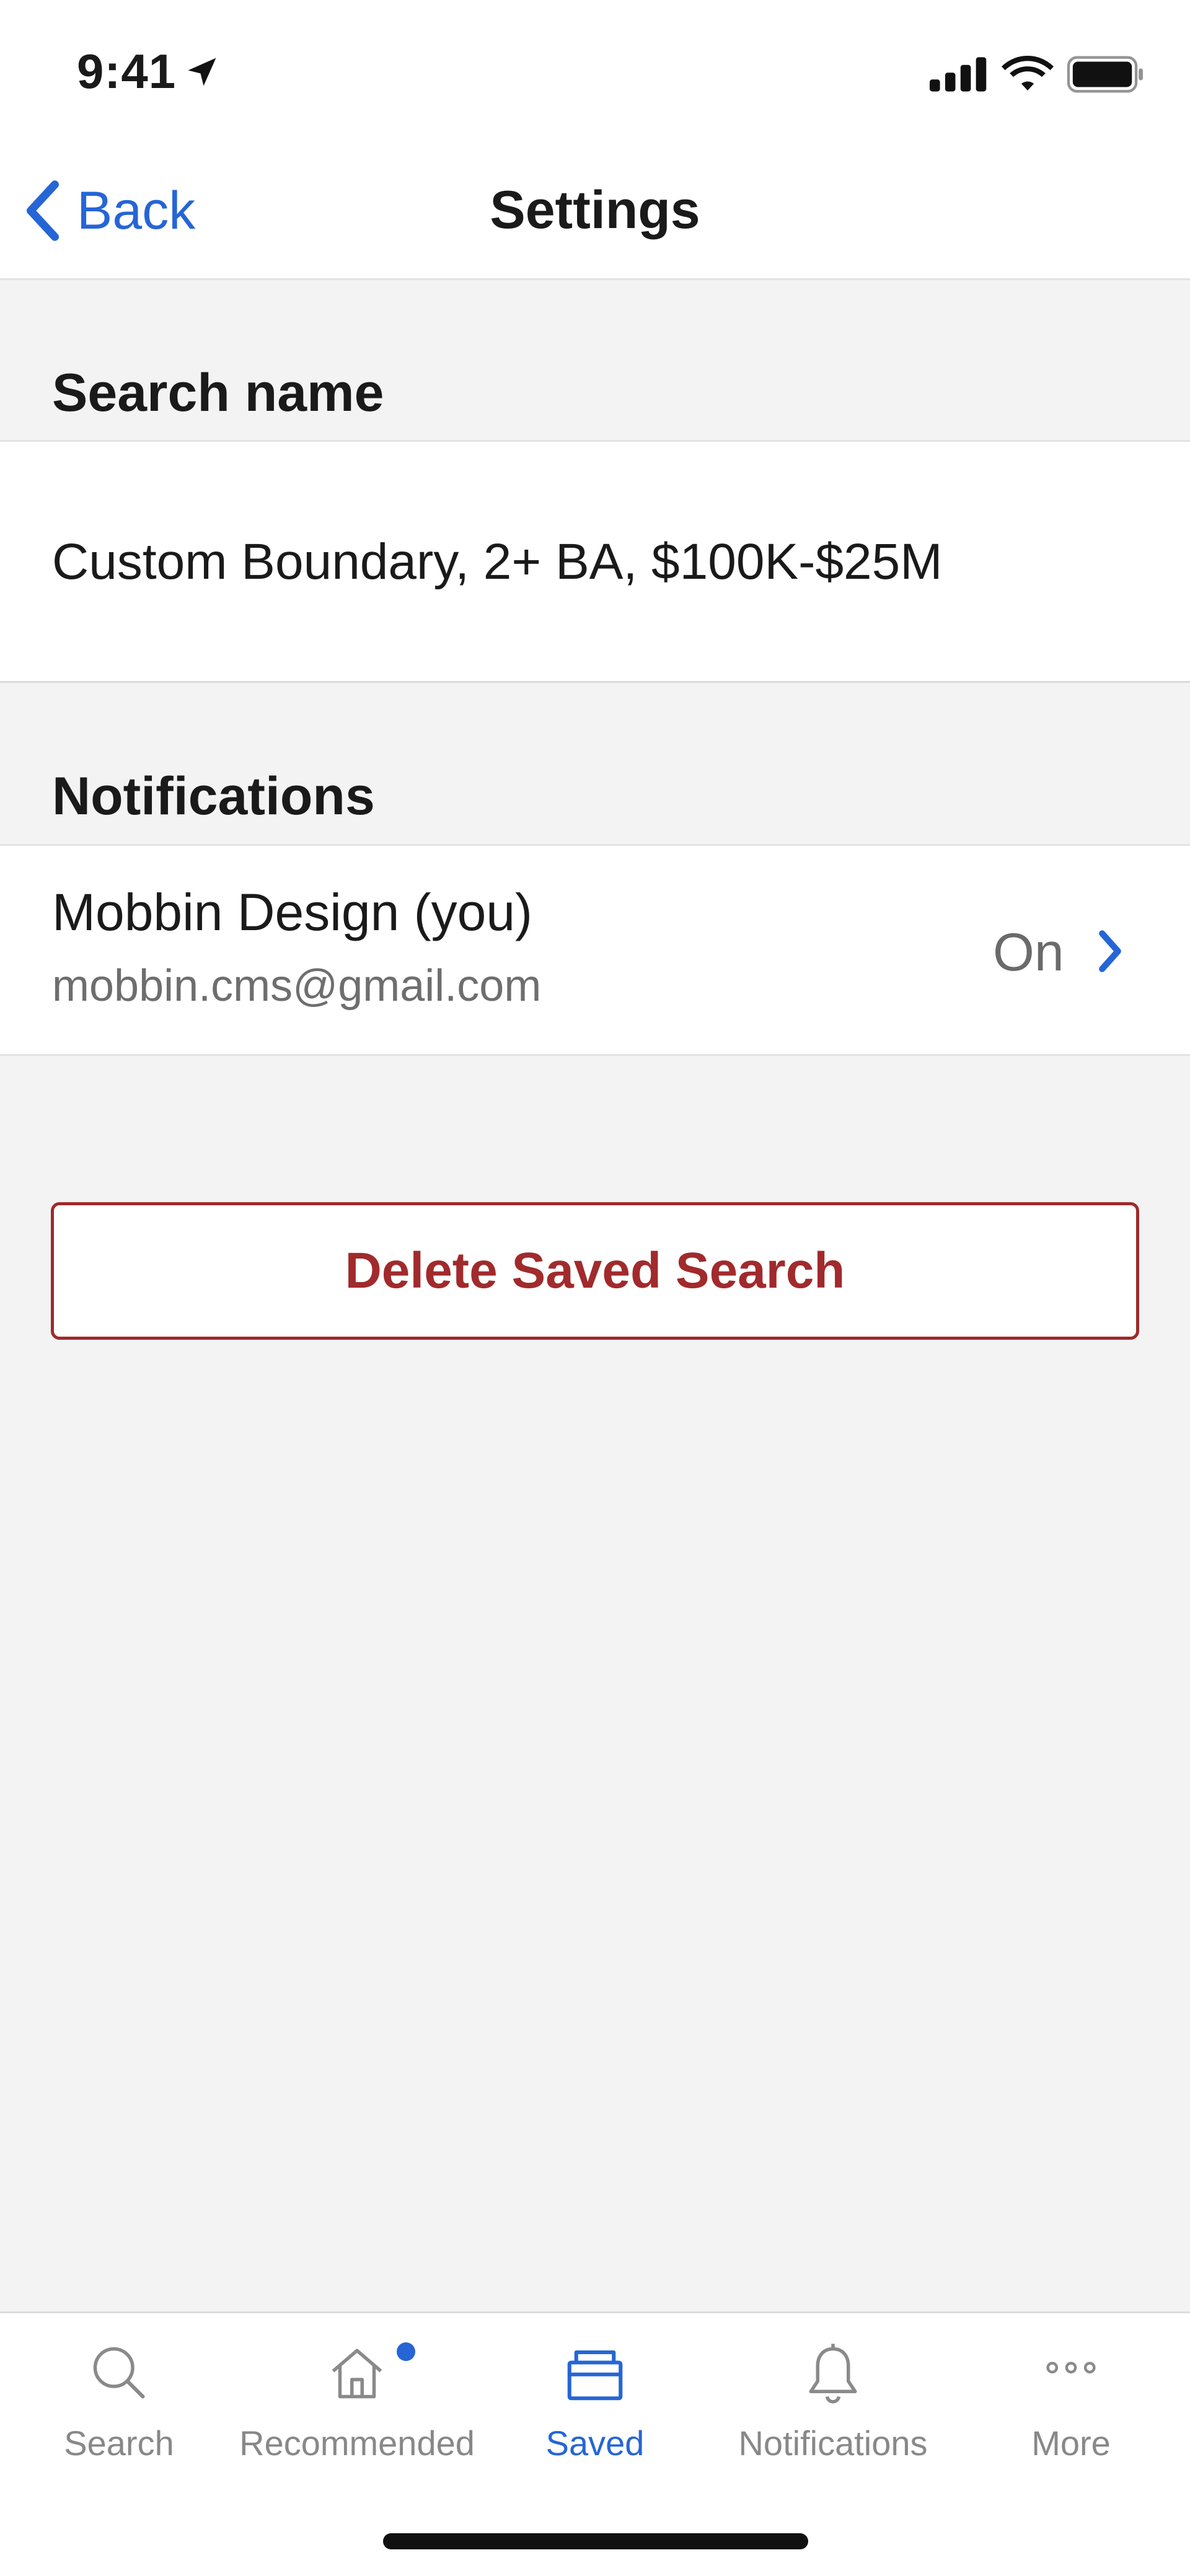  Describe the element at coordinates (119, 2401) in the screenshot. I see `tab-search: Search` at that location.